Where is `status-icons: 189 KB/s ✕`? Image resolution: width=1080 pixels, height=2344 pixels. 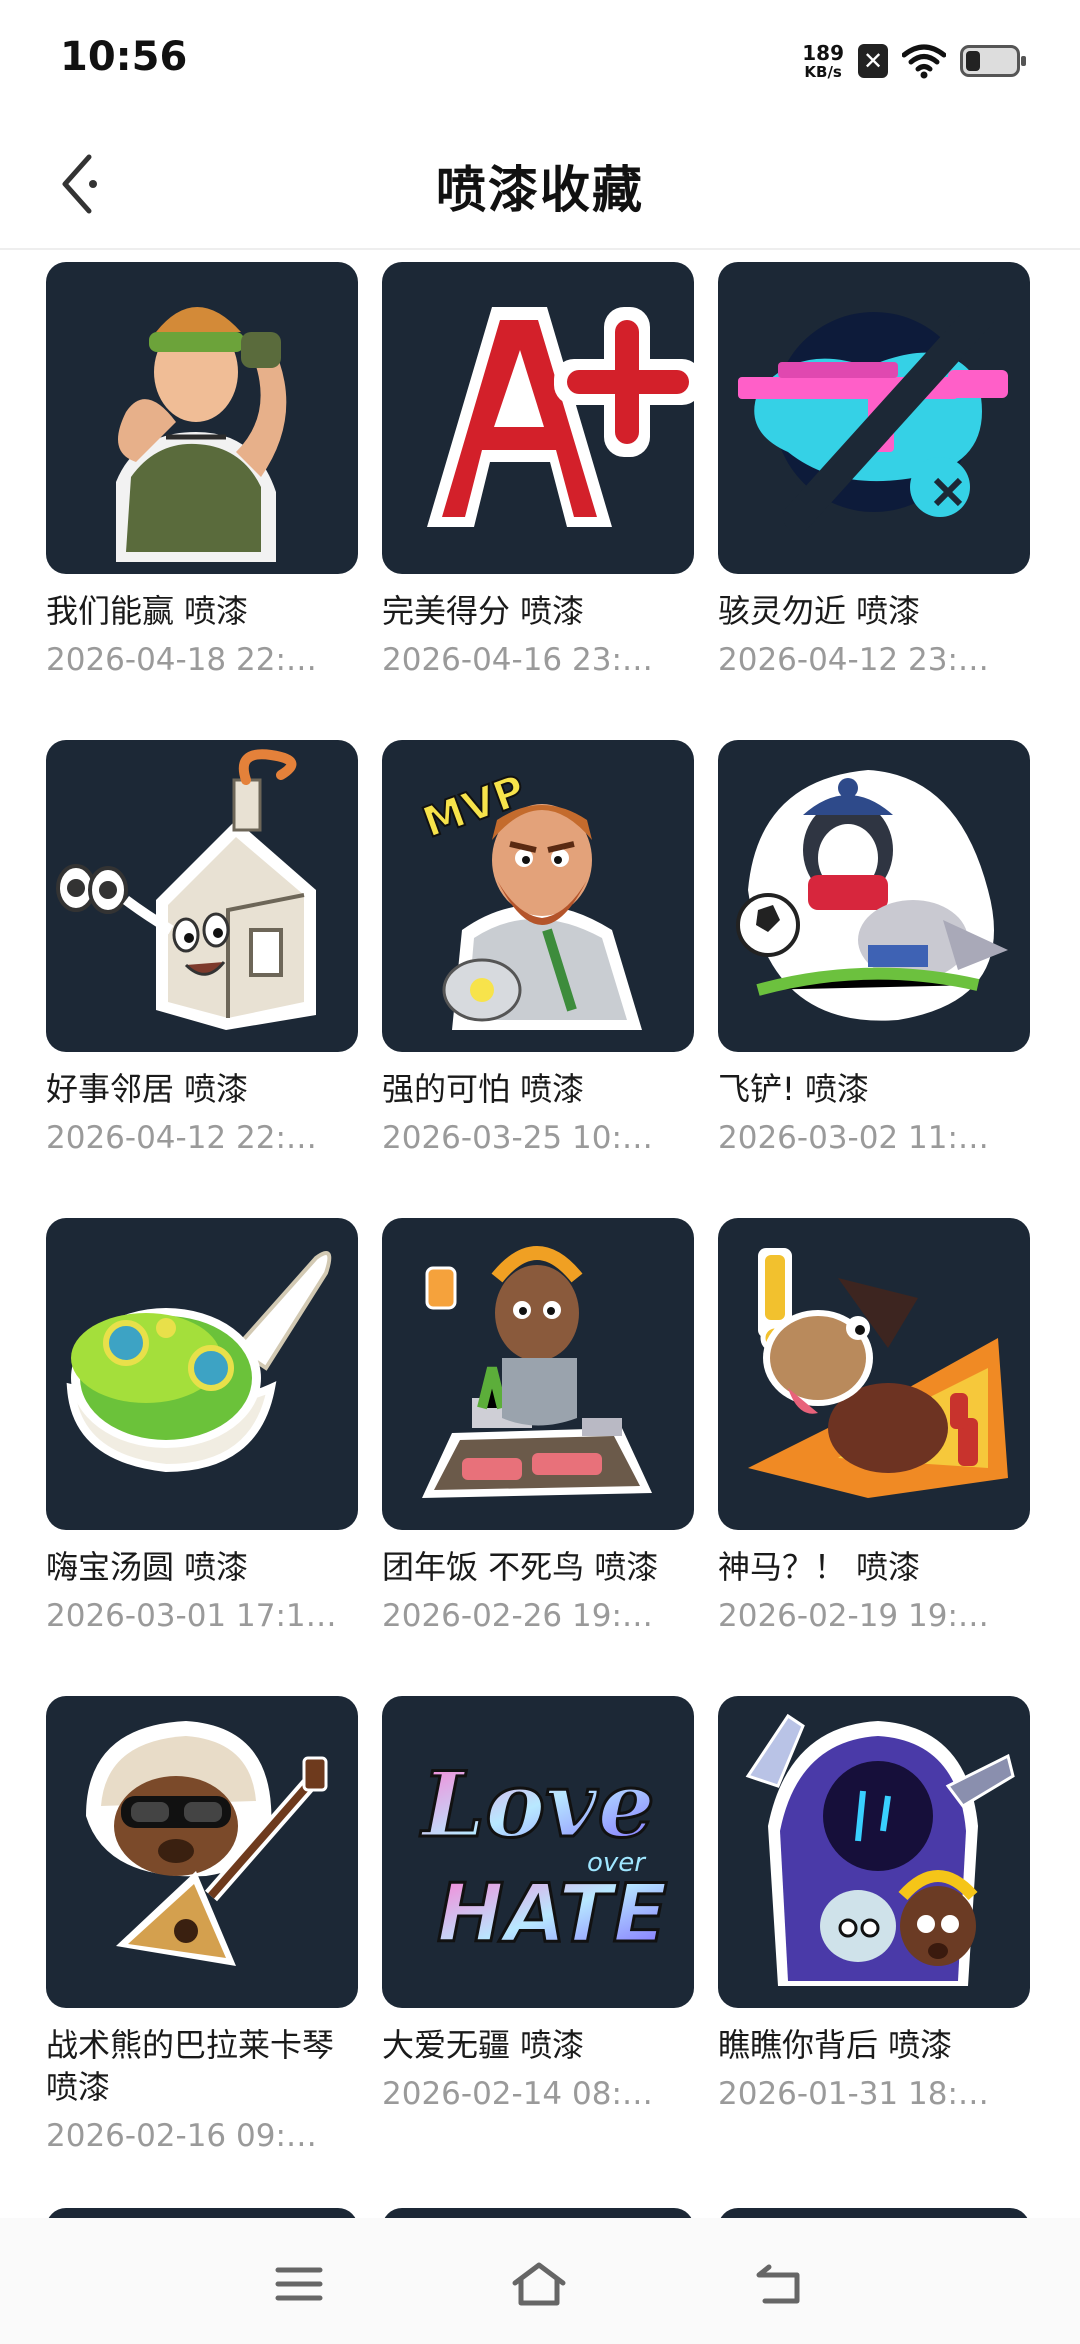
status-icons: 189 KB/s ✕ is located at coordinates (914, 61).